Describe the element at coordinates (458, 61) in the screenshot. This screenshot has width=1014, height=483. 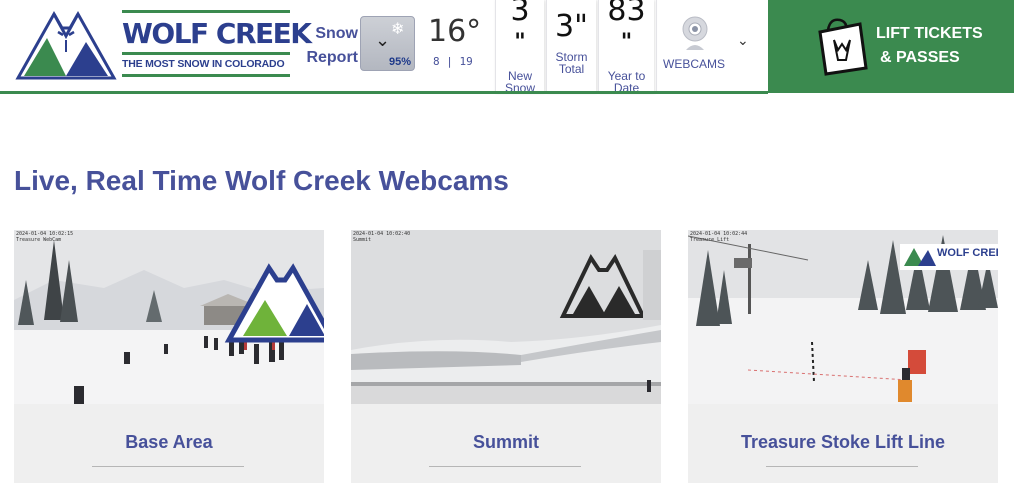
I see `temperature-low-high: 8 | 19` at that location.